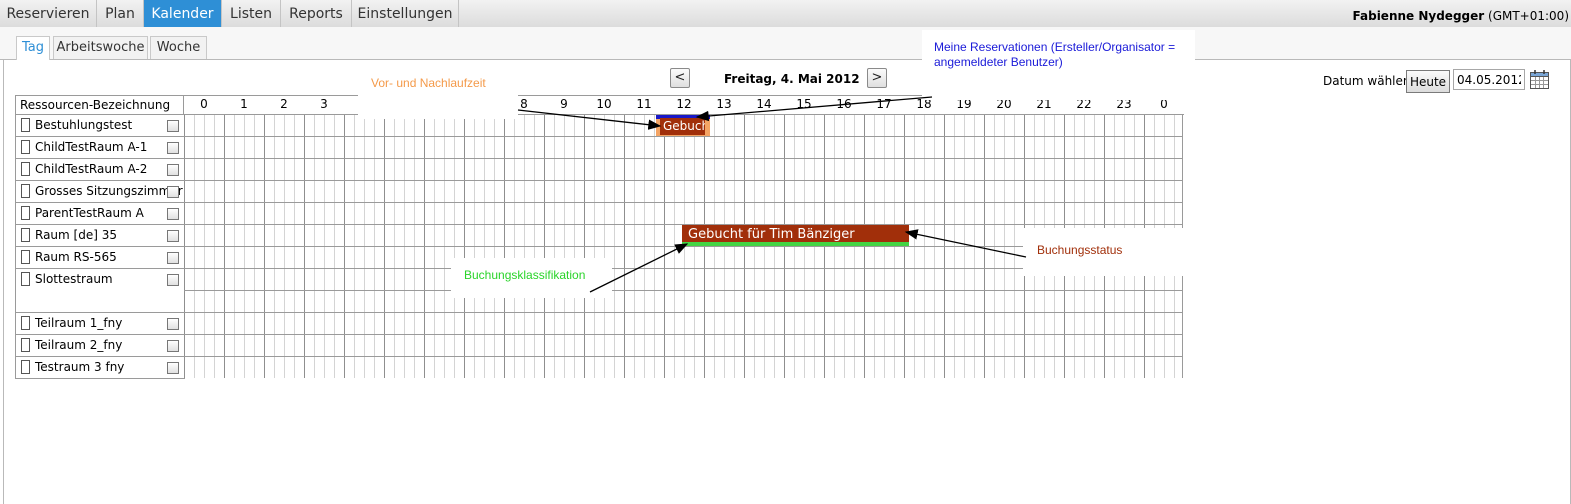 This screenshot has width=1571, height=504. I want to click on hour-label: 17, so click(884, 104).